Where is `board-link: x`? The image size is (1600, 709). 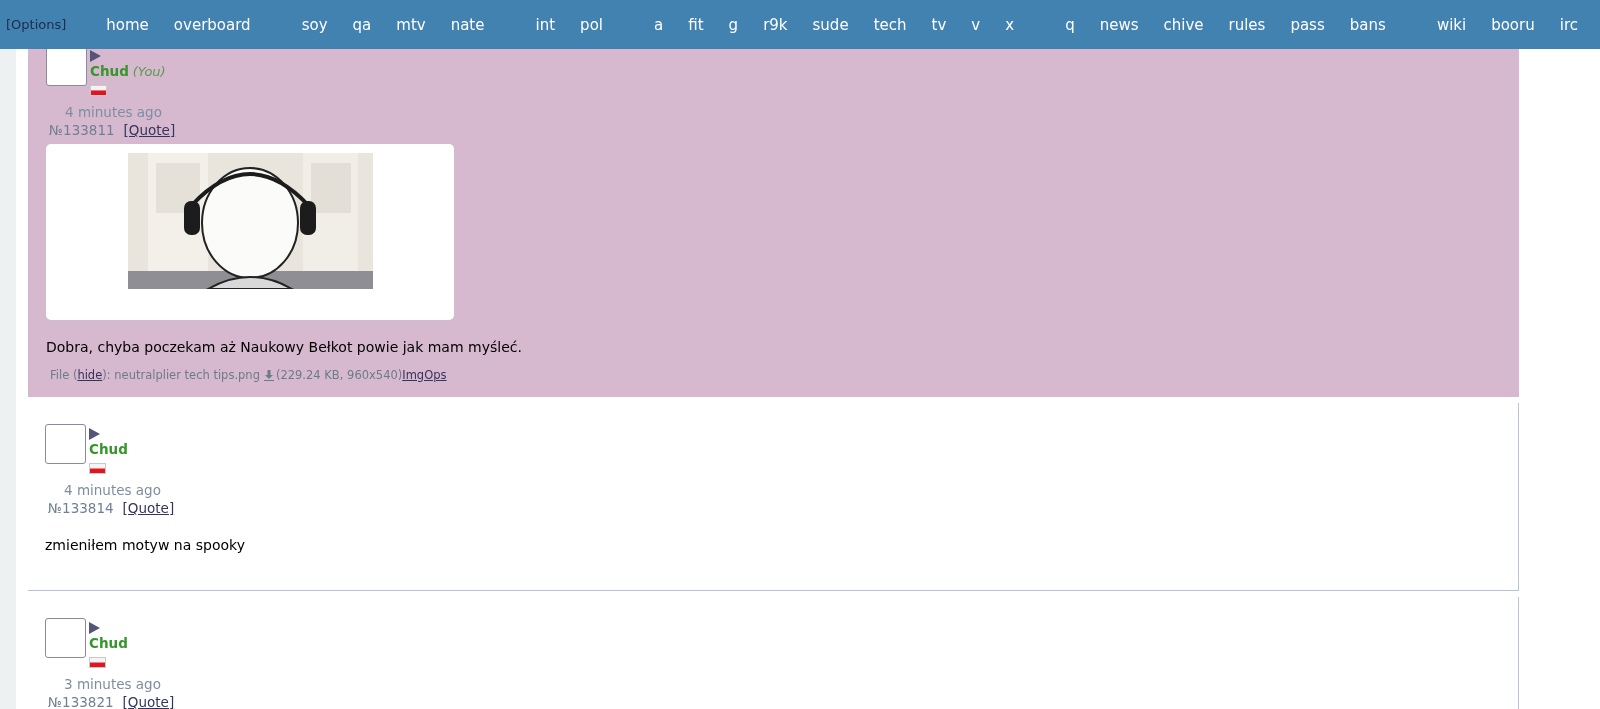
board-link: x is located at coordinates (1010, 24).